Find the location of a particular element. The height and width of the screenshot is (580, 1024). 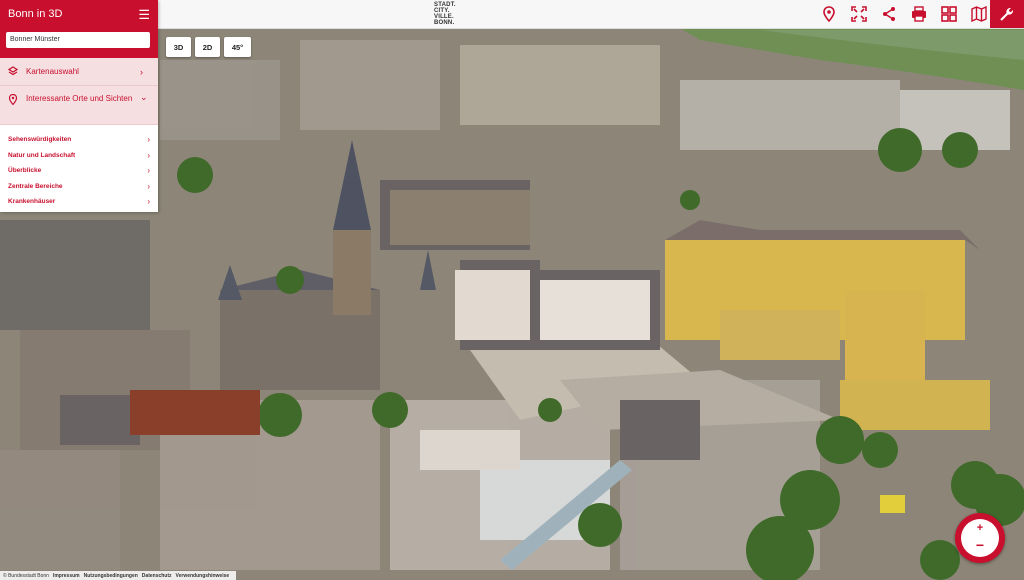

category-item: Sehenswürdigkeiten › is located at coordinates (79, 140).